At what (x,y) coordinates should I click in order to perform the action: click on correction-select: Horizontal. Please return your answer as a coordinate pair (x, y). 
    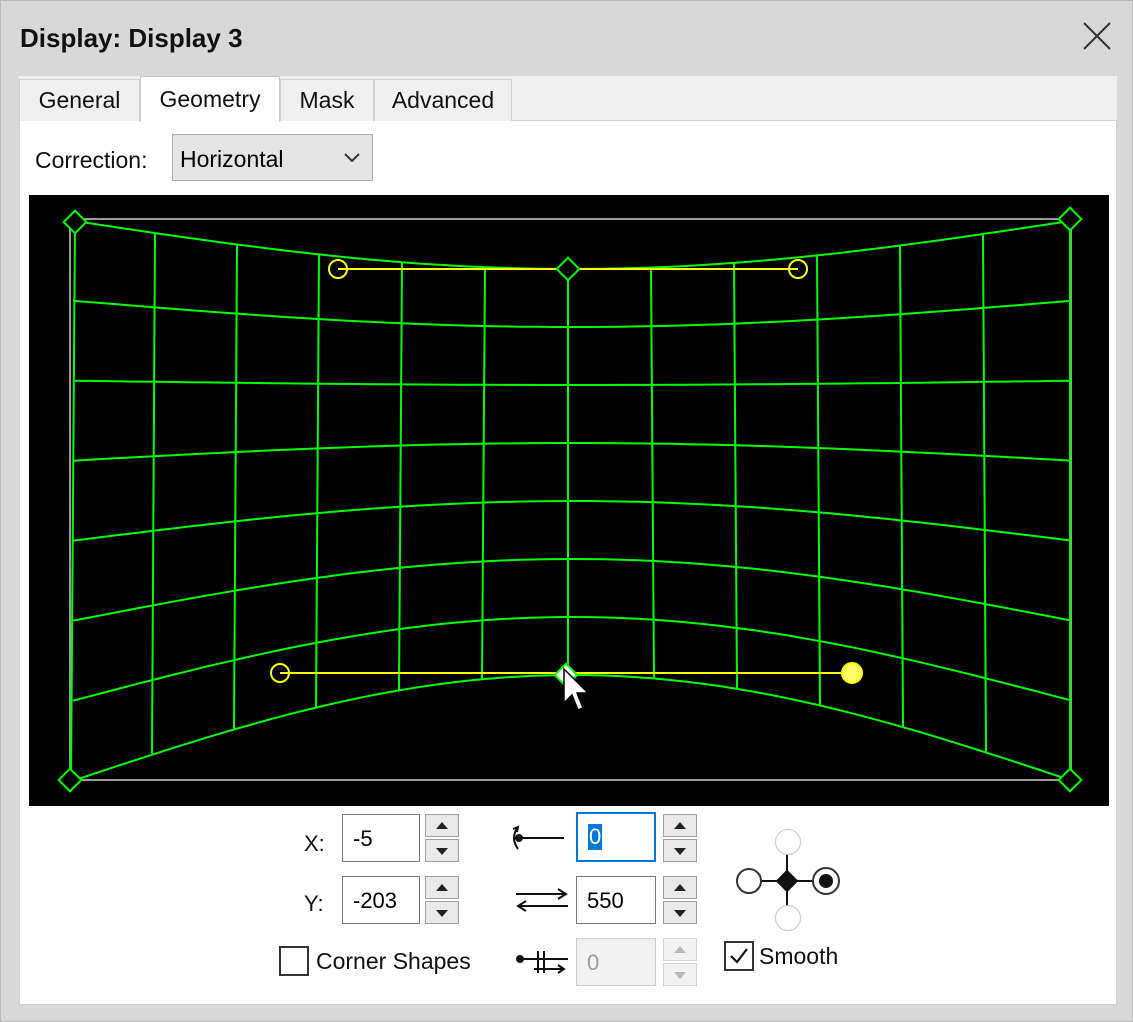
    Looking at the image, I should click on (272, 157).